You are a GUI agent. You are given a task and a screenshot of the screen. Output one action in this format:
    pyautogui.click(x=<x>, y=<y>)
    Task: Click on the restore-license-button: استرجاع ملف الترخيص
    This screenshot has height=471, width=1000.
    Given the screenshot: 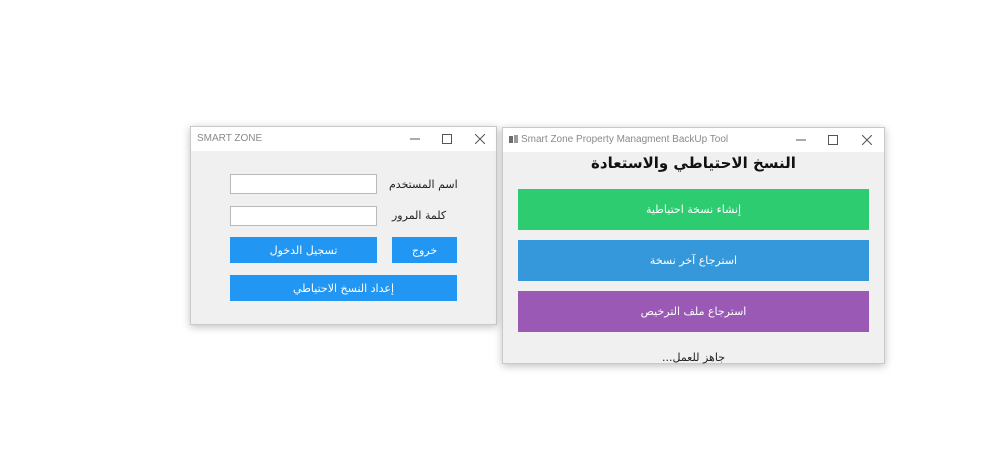 What is the action you would take?
    pyautogui.click(x=693, y=311)
    